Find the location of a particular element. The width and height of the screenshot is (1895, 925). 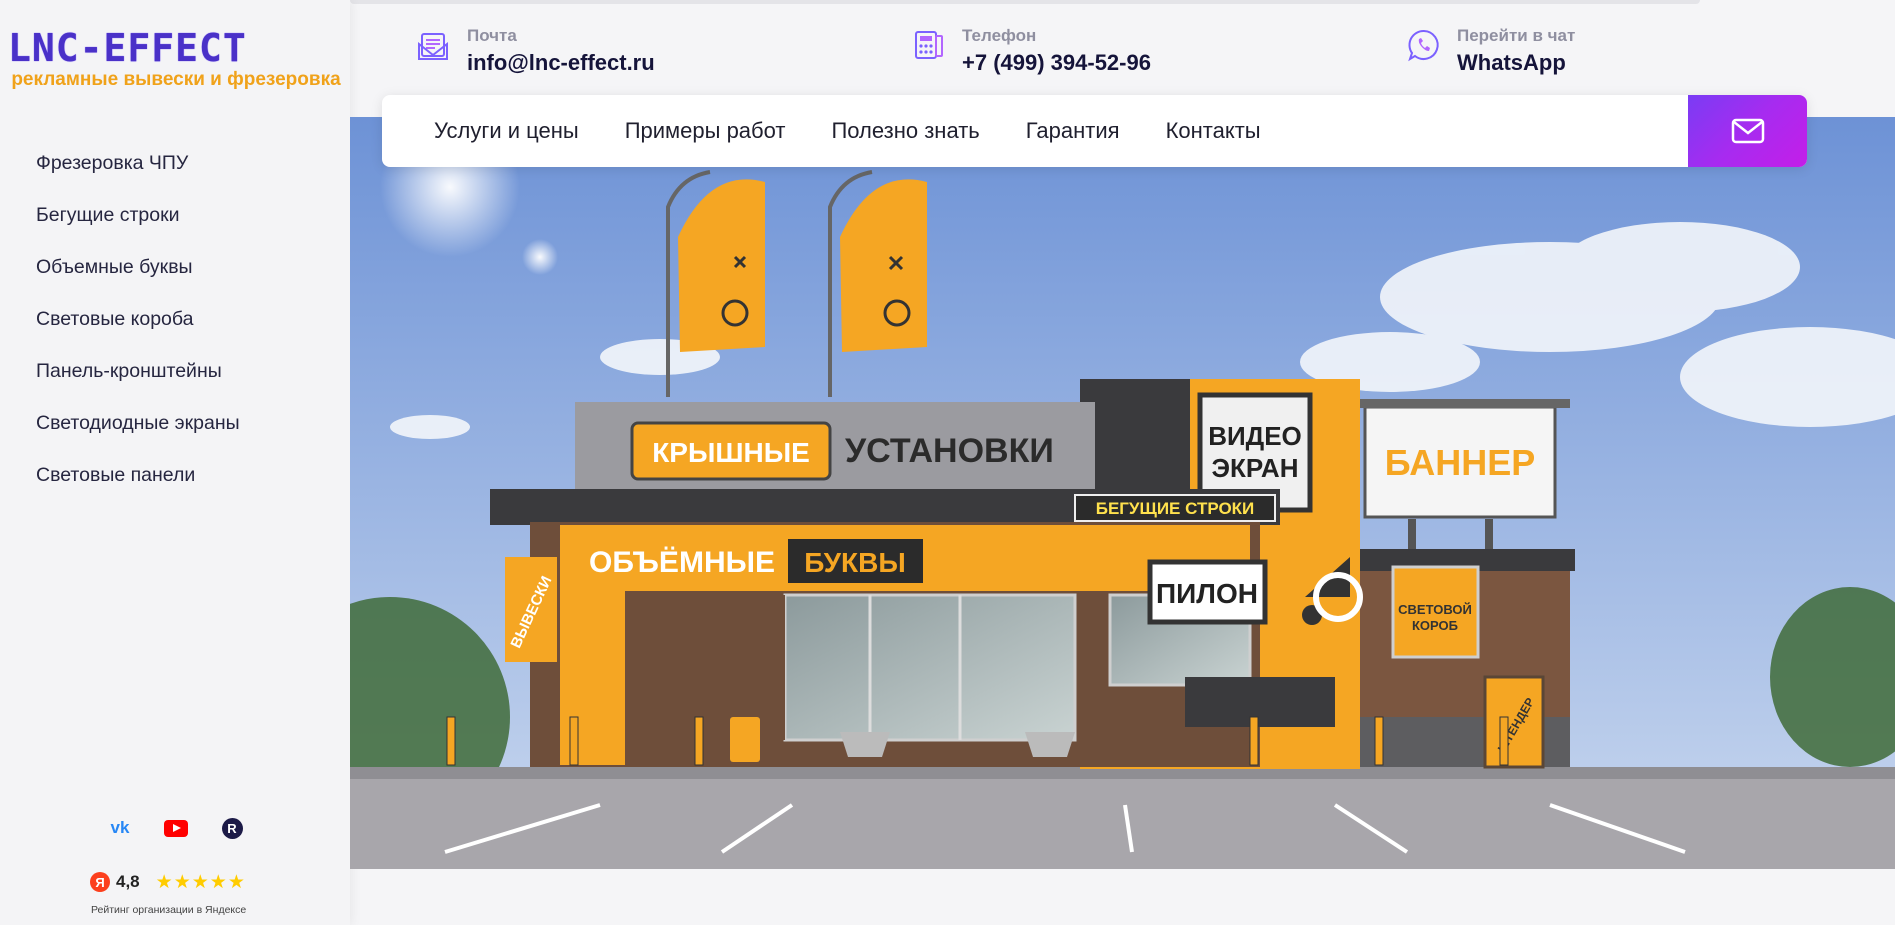

volume-sign-right: БУКВЫ is located at coordinates (855, 562).